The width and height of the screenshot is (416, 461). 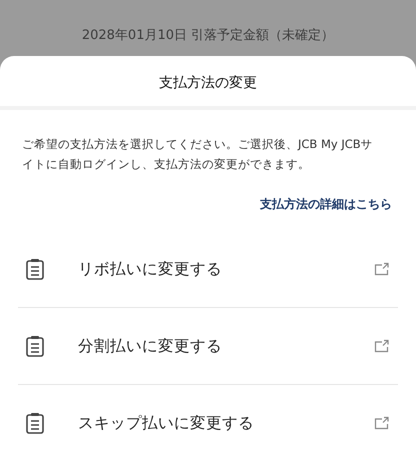 I want to click on details-link: 支払方法の詳細はこちら, so click(x=326, y=204).